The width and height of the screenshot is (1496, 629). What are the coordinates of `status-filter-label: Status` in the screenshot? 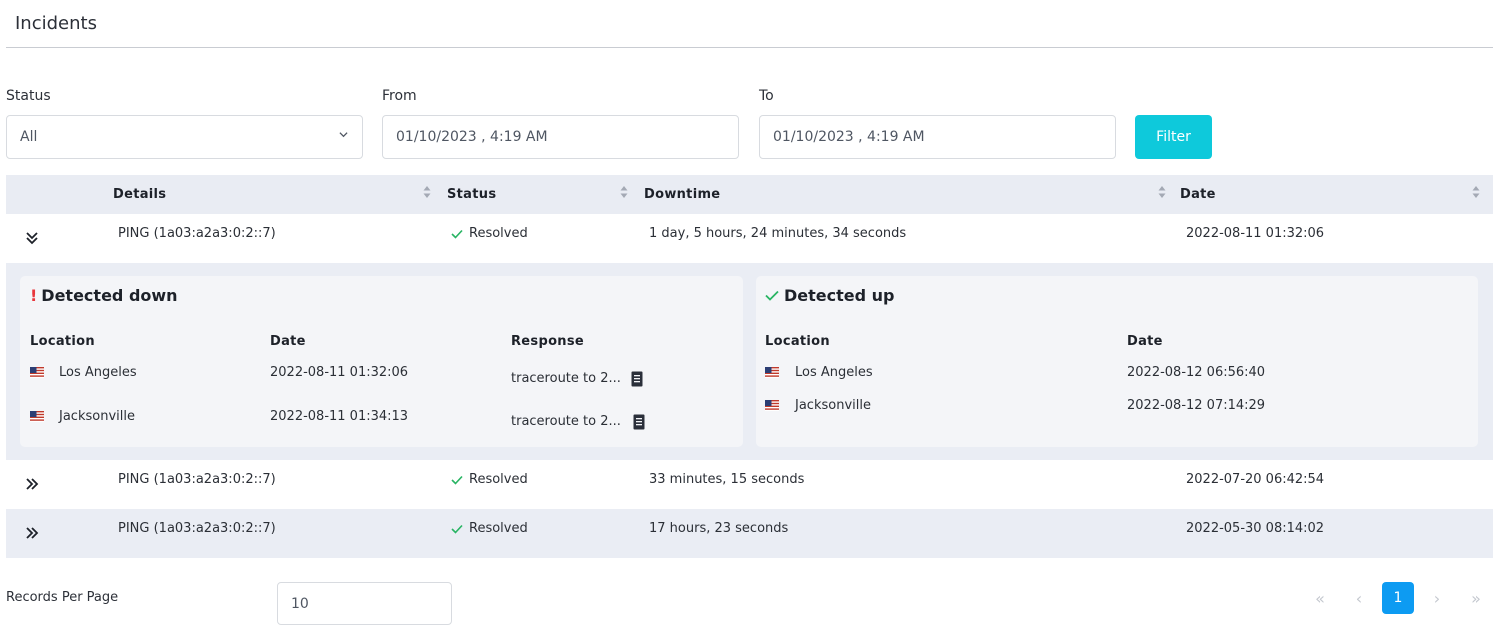 It's located at (28, 96).